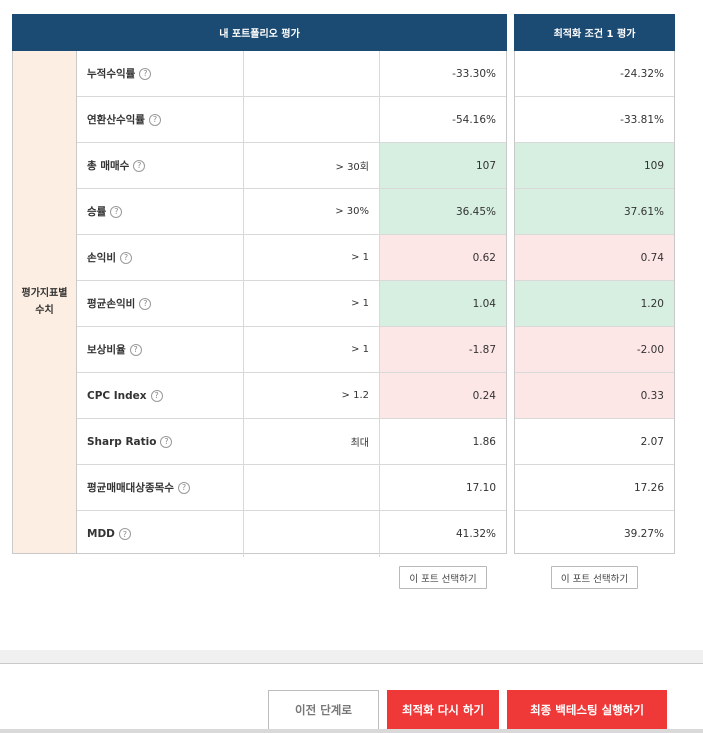 The height and width of the screenshot is (733, 703). I want to click on optimized-metric-value: 0.33, so click(594, 396).